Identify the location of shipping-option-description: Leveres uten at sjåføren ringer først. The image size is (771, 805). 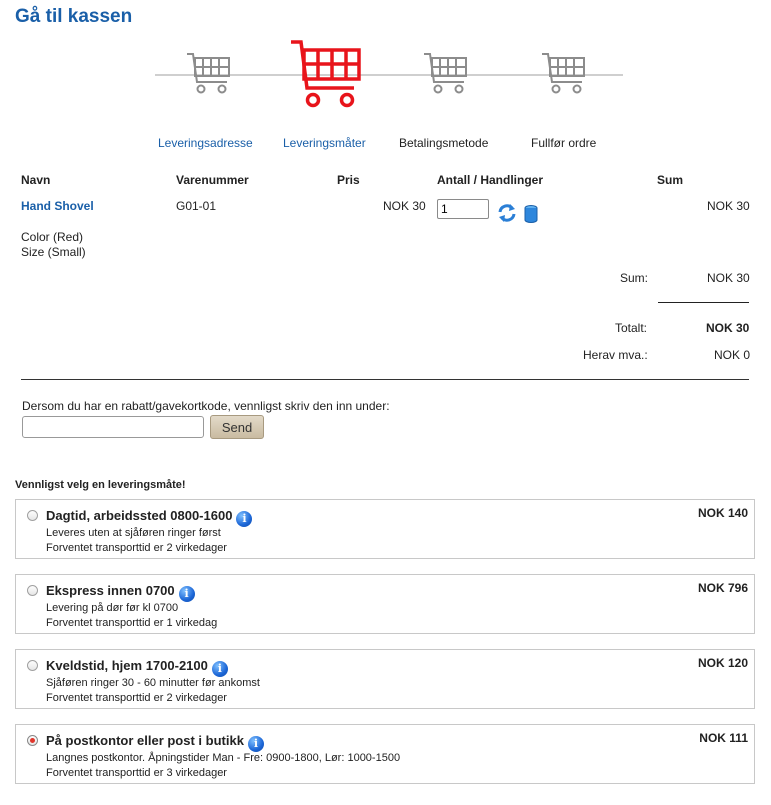
(133, 533).